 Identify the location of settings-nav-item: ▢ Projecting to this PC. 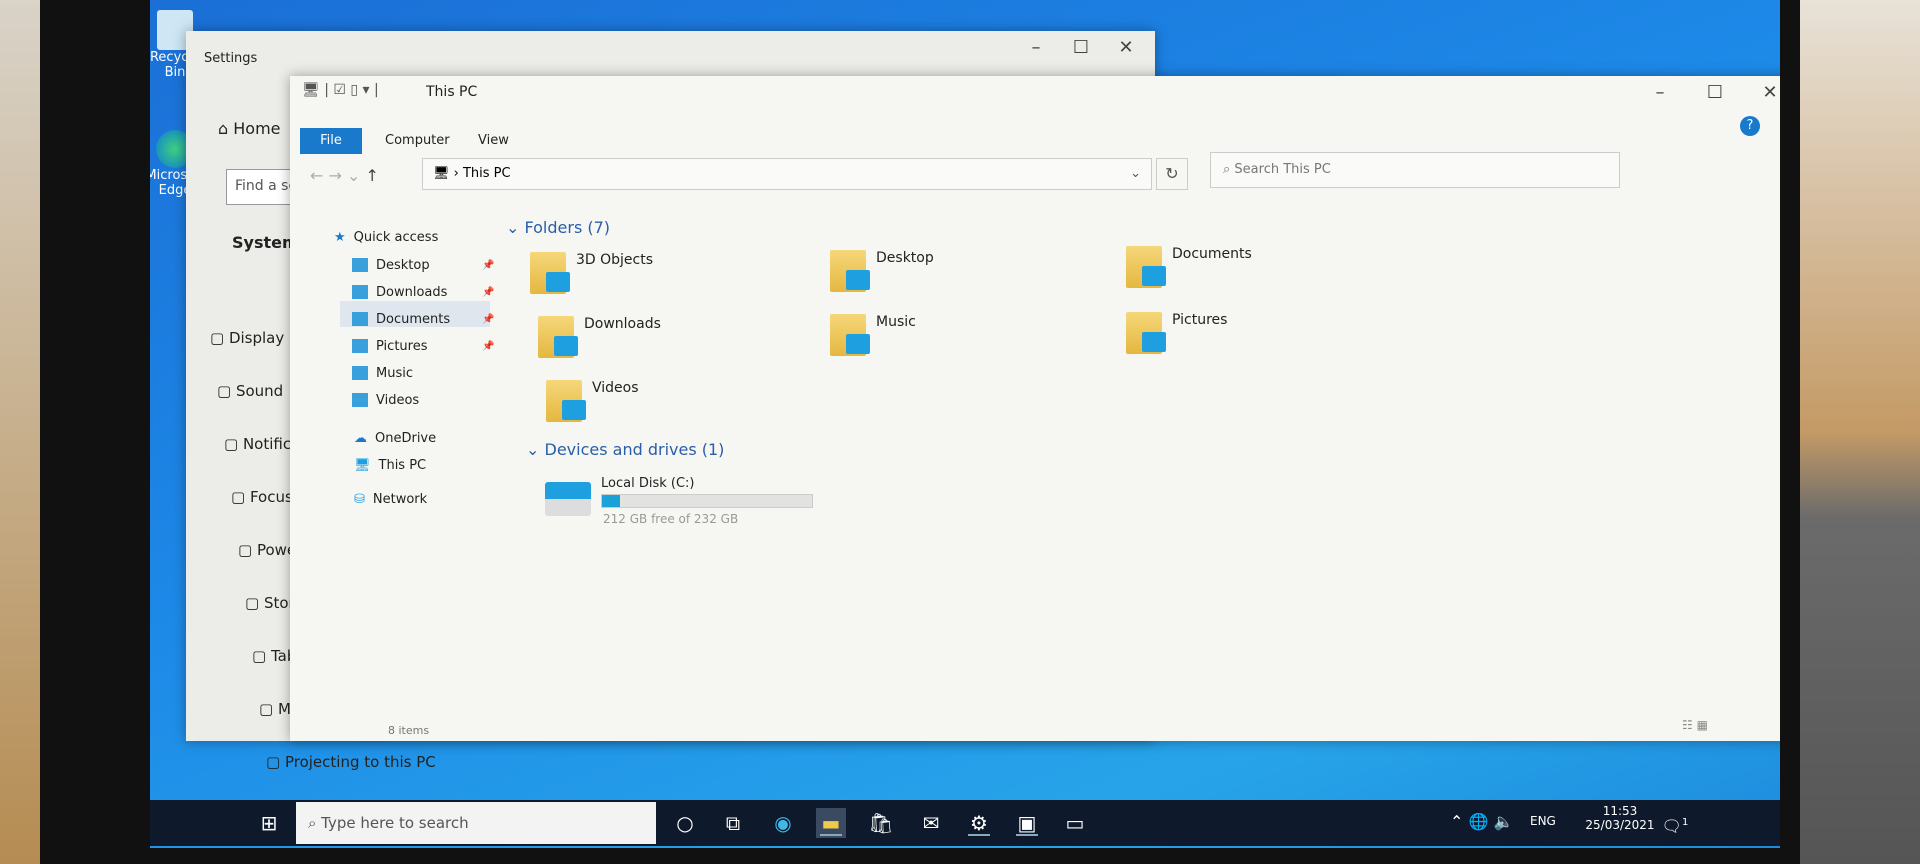
(351, 762).